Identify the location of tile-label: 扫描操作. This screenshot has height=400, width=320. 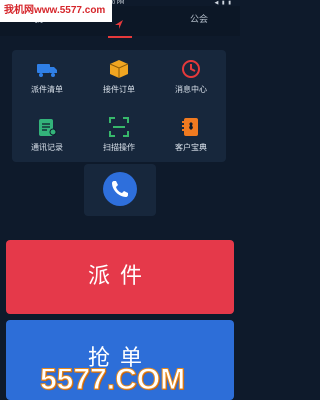
(119, 147).